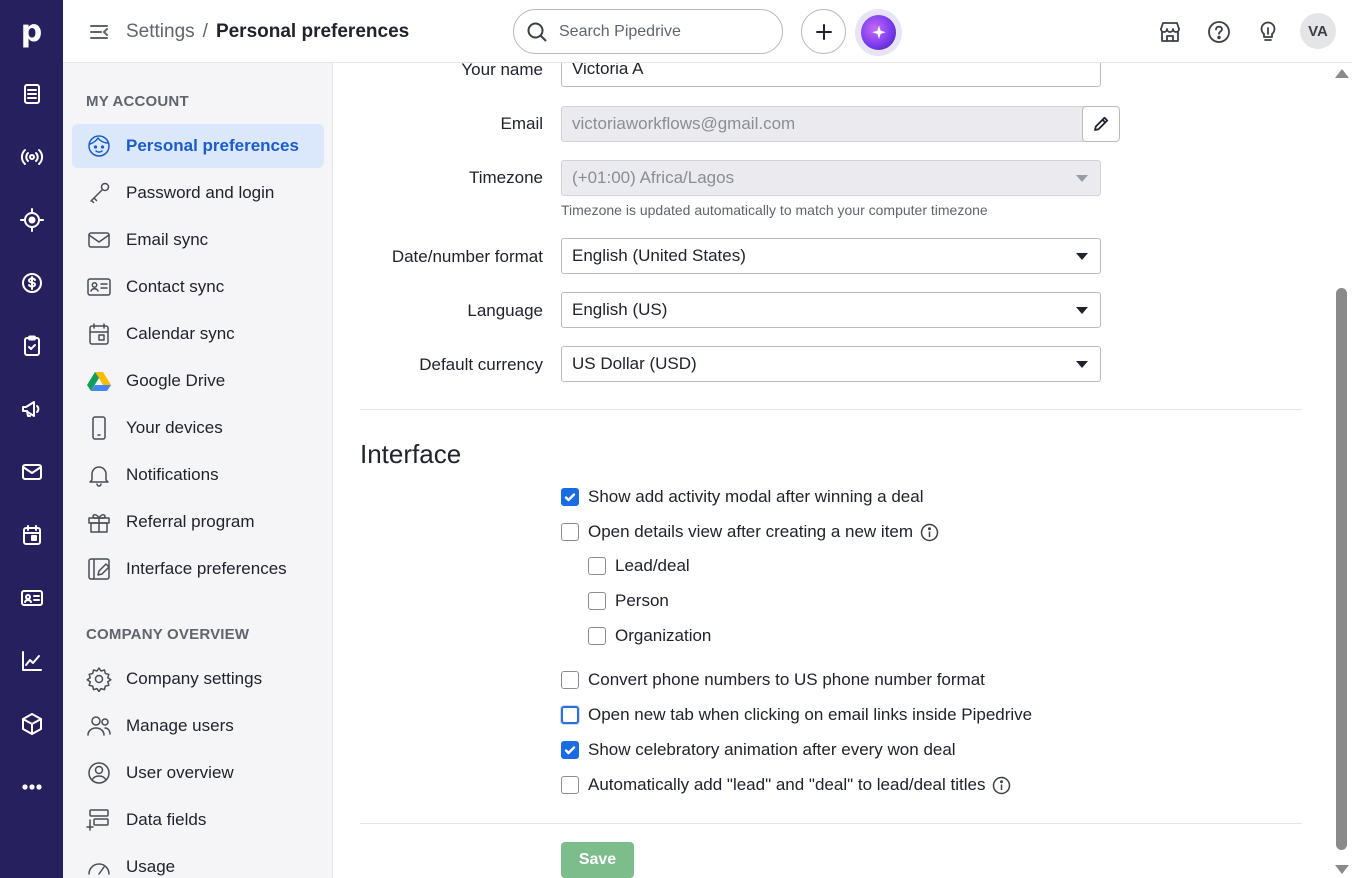 The width and height of the screenshot is (1352, 878). Describe the element at coordinates (198, 381) in the screenshot. I see `sidebar-item-google-drive: Google Drive` at that location.